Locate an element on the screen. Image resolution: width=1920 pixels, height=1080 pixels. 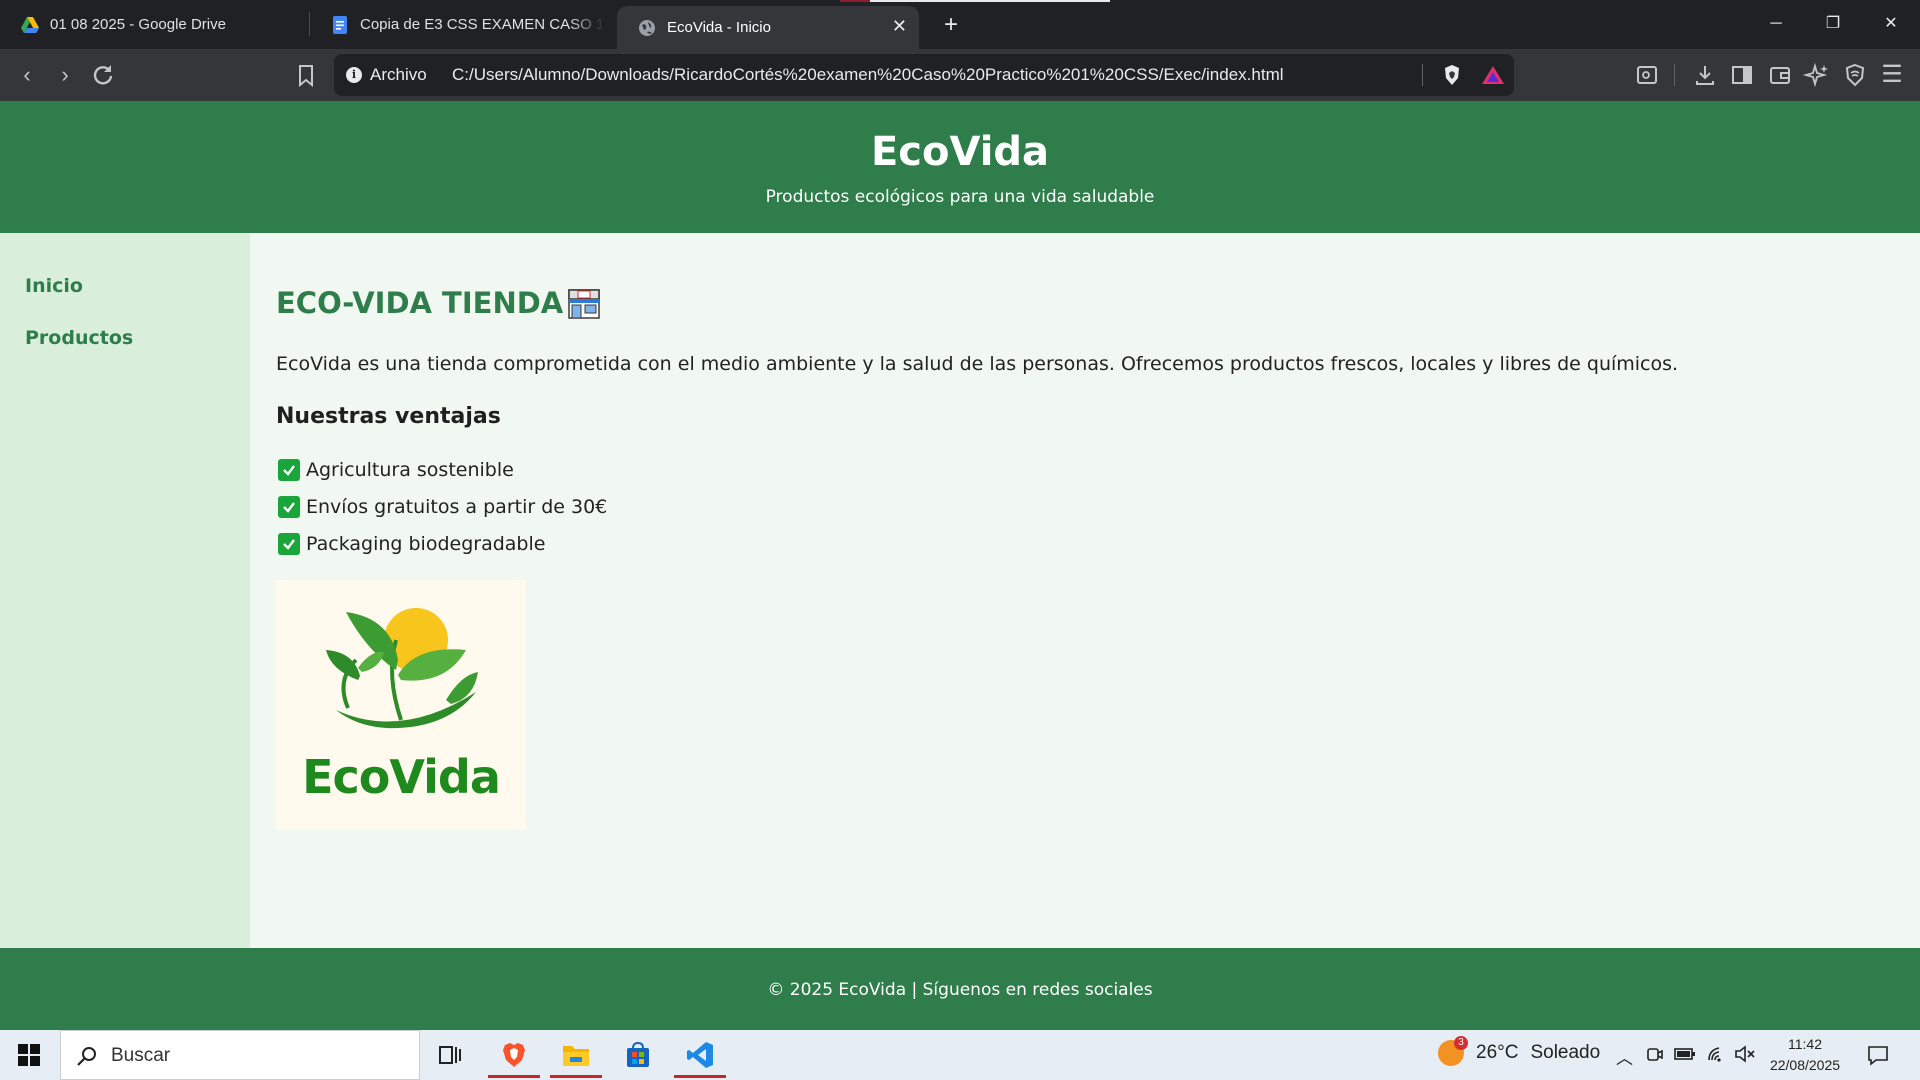
taskbar: Buscar 3 26°C Soleado ︿ 11:42 22/08/2025 is located at coordinates (960, 1055).